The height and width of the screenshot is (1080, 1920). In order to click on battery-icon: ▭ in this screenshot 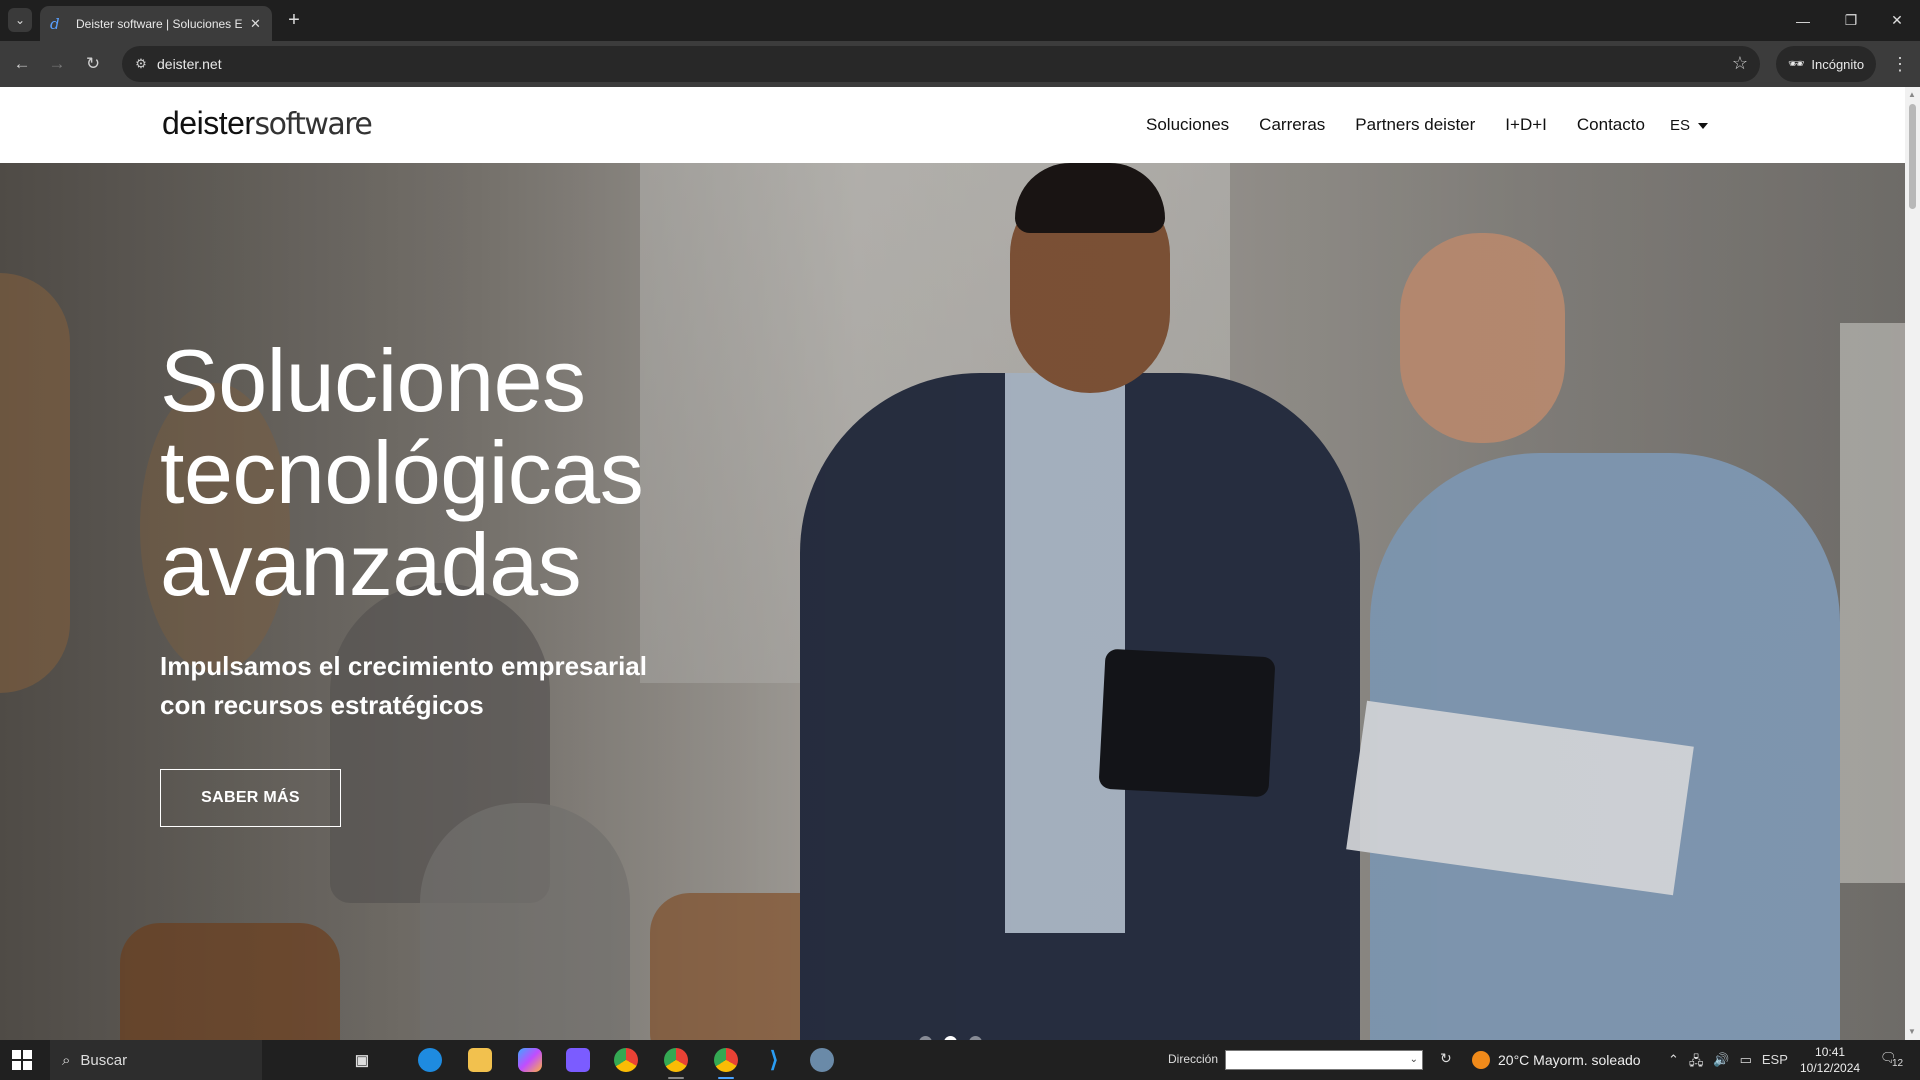, I will do `click(1746, 1063)`.